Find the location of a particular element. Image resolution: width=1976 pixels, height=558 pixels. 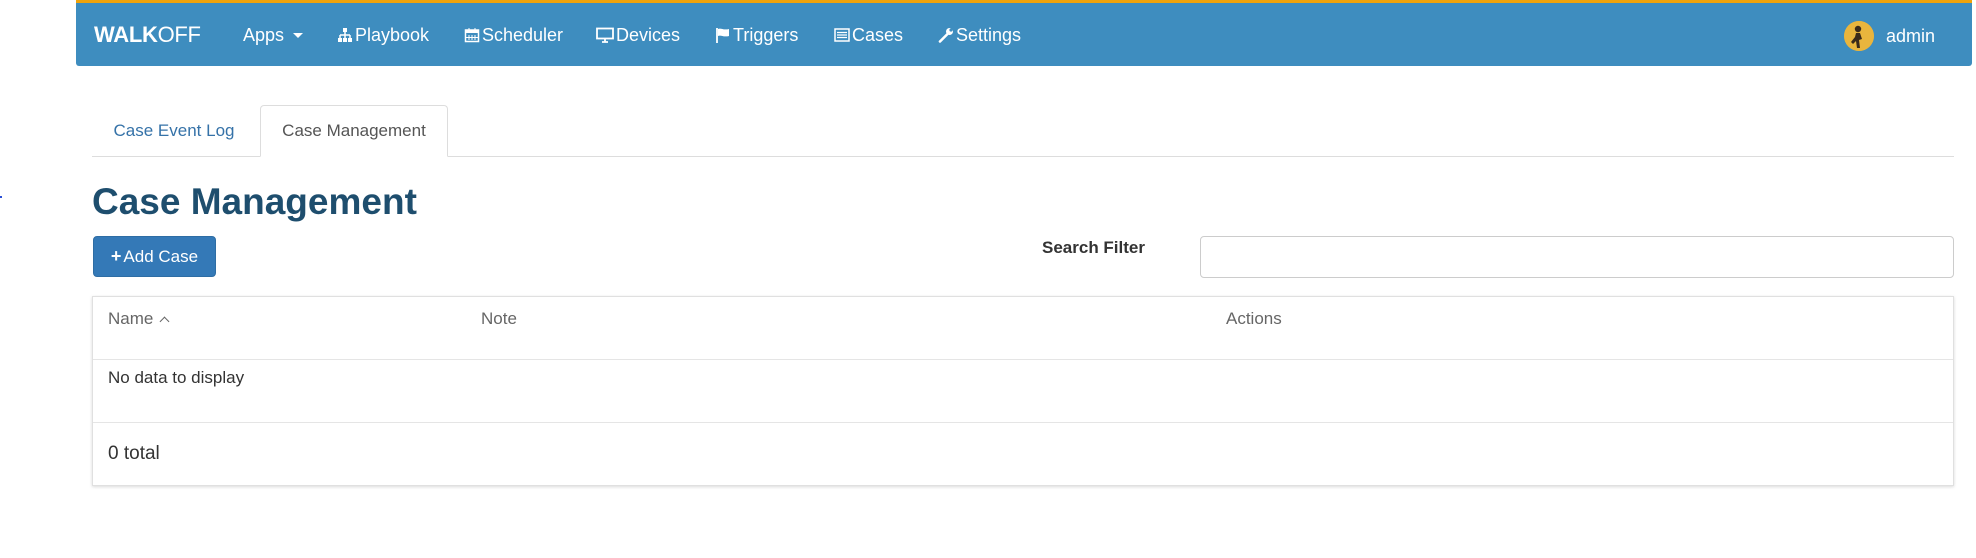

calendar-icon is located at coordinates (472, 35).